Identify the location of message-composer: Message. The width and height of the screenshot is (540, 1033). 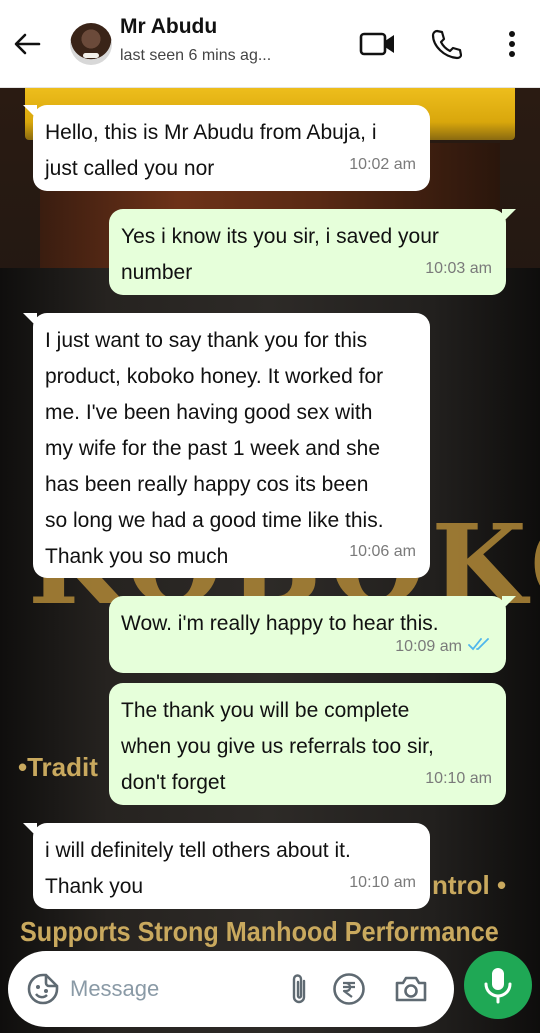
(231, 989).